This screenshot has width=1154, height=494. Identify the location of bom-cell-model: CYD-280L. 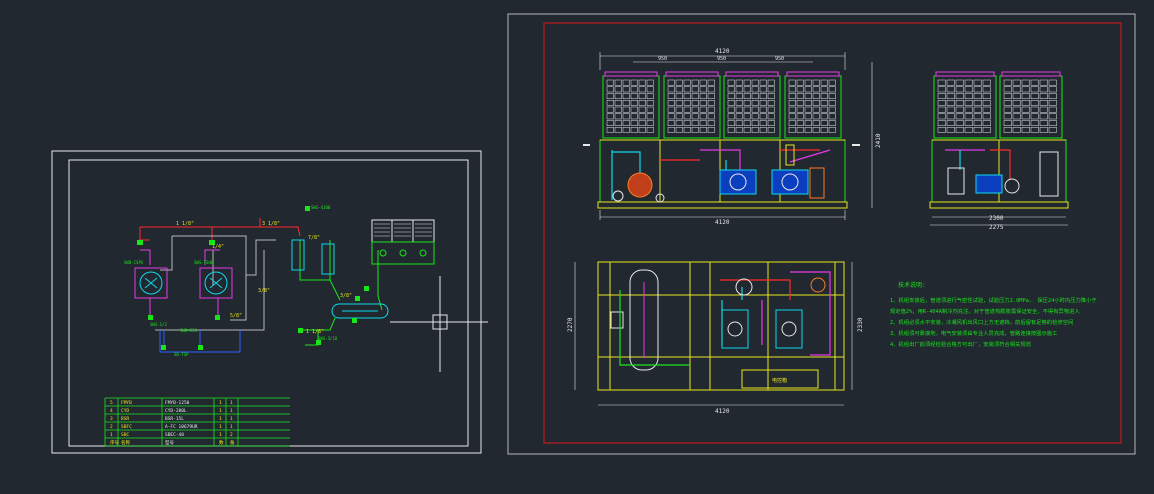
(176, 411).